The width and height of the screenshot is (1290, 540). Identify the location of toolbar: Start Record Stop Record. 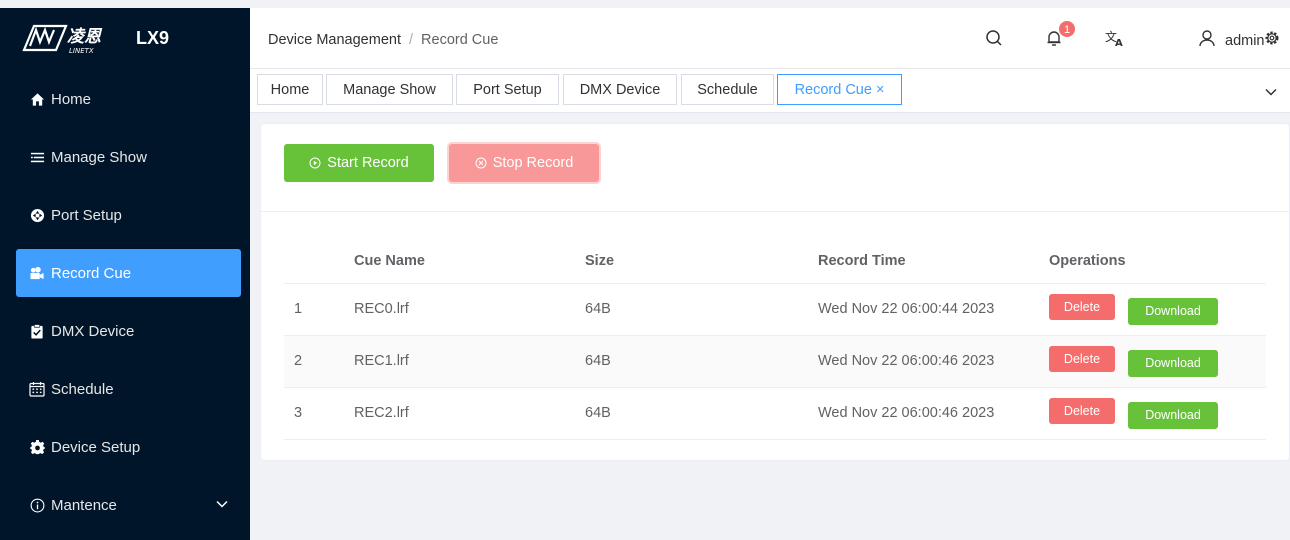
(775, 168).